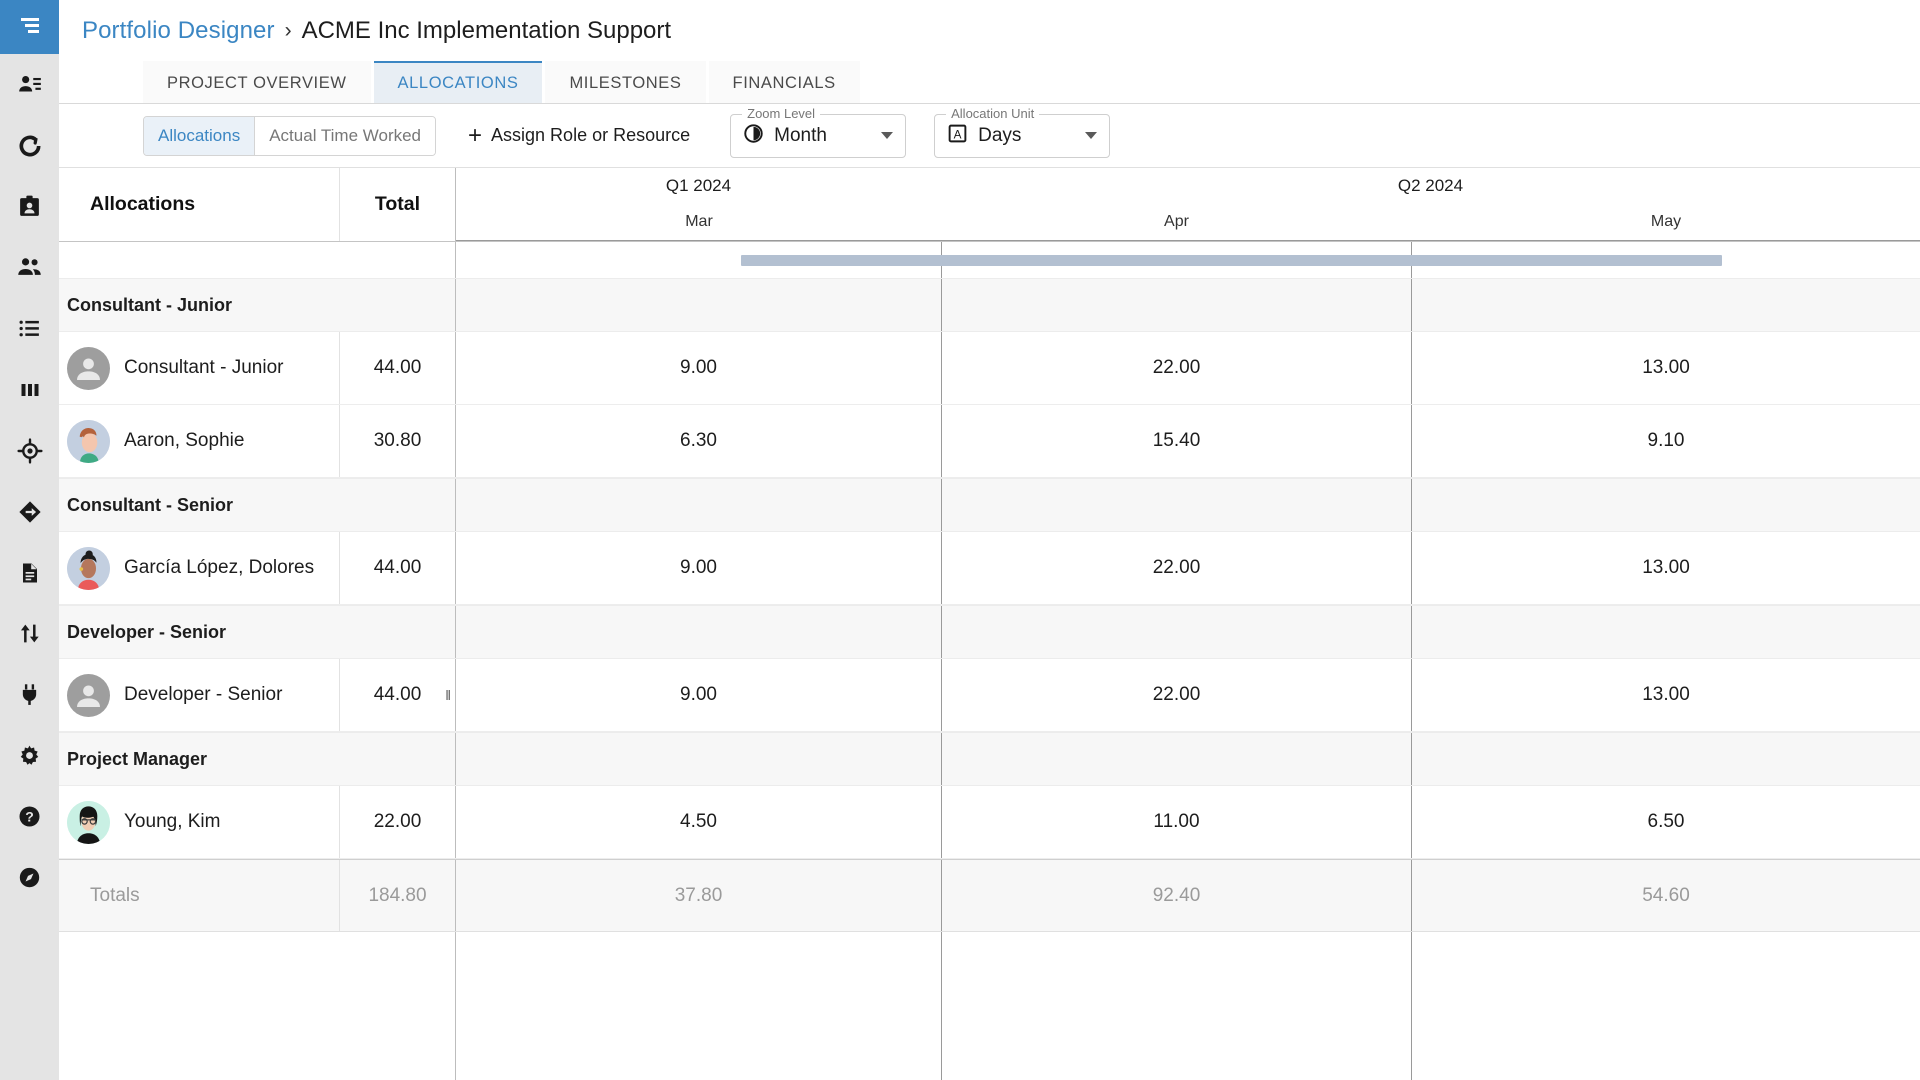  I want to click on sidebar-item-compass, so click(29, 877).